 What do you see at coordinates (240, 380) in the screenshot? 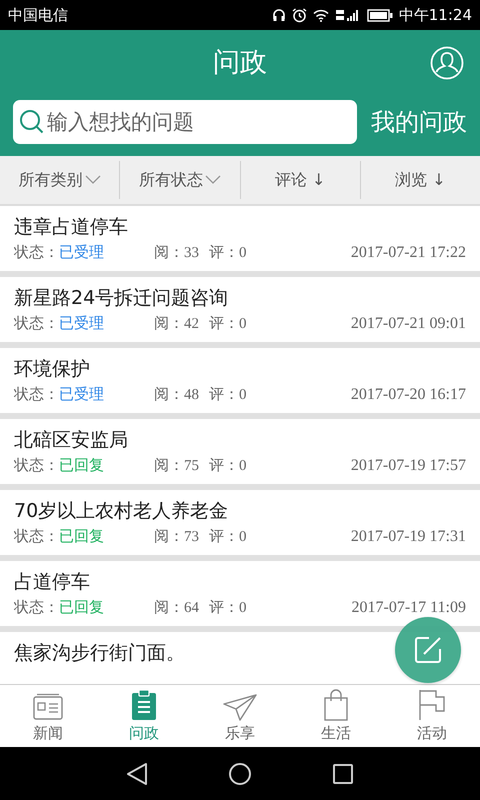
I see `issue-item: 环境保护 状态：已受理 阅：48 评：0 2017-07-20 16:17` at bounding box center [240, 380].